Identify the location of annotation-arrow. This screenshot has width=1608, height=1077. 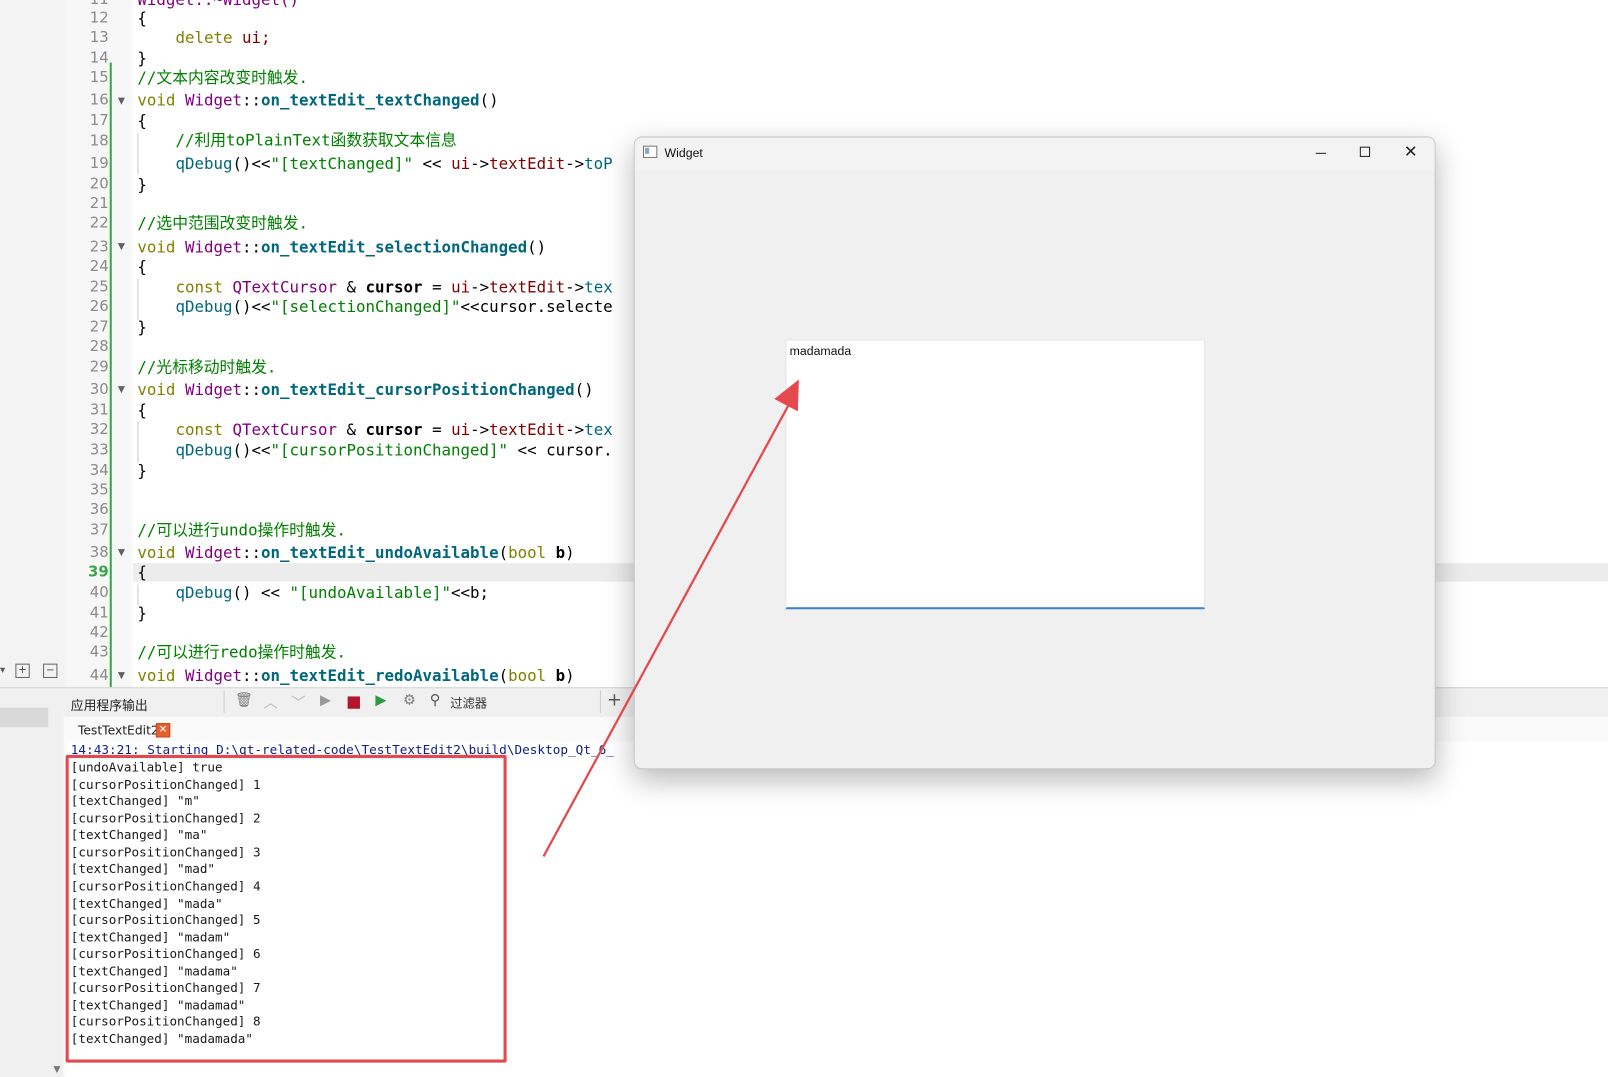
(670, 618).